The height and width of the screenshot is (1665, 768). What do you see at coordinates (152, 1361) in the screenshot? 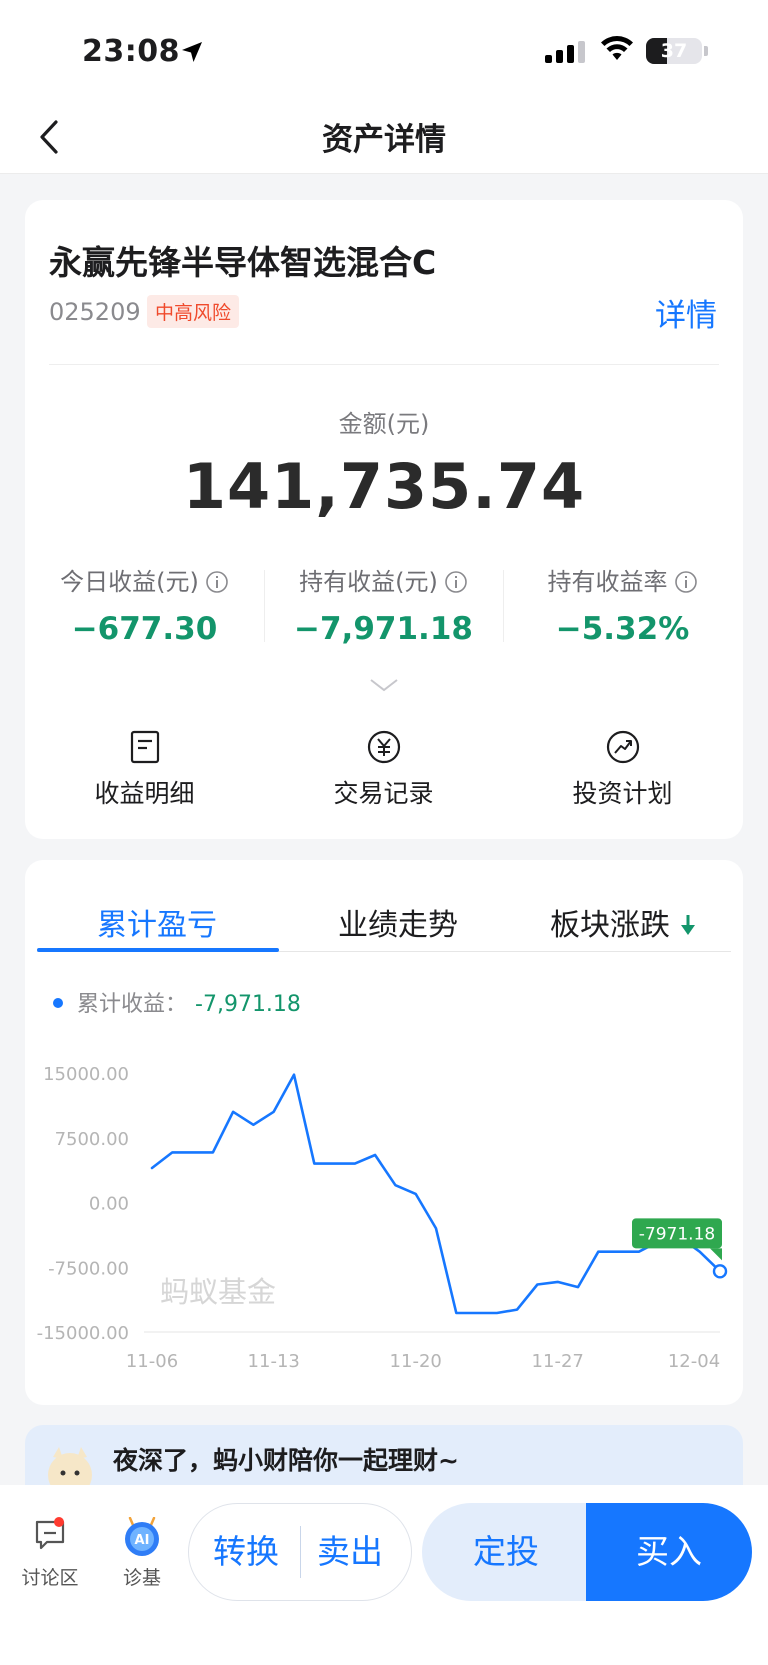
I see `x-tick-label: 11-06` at bounding box center [152, 1361].